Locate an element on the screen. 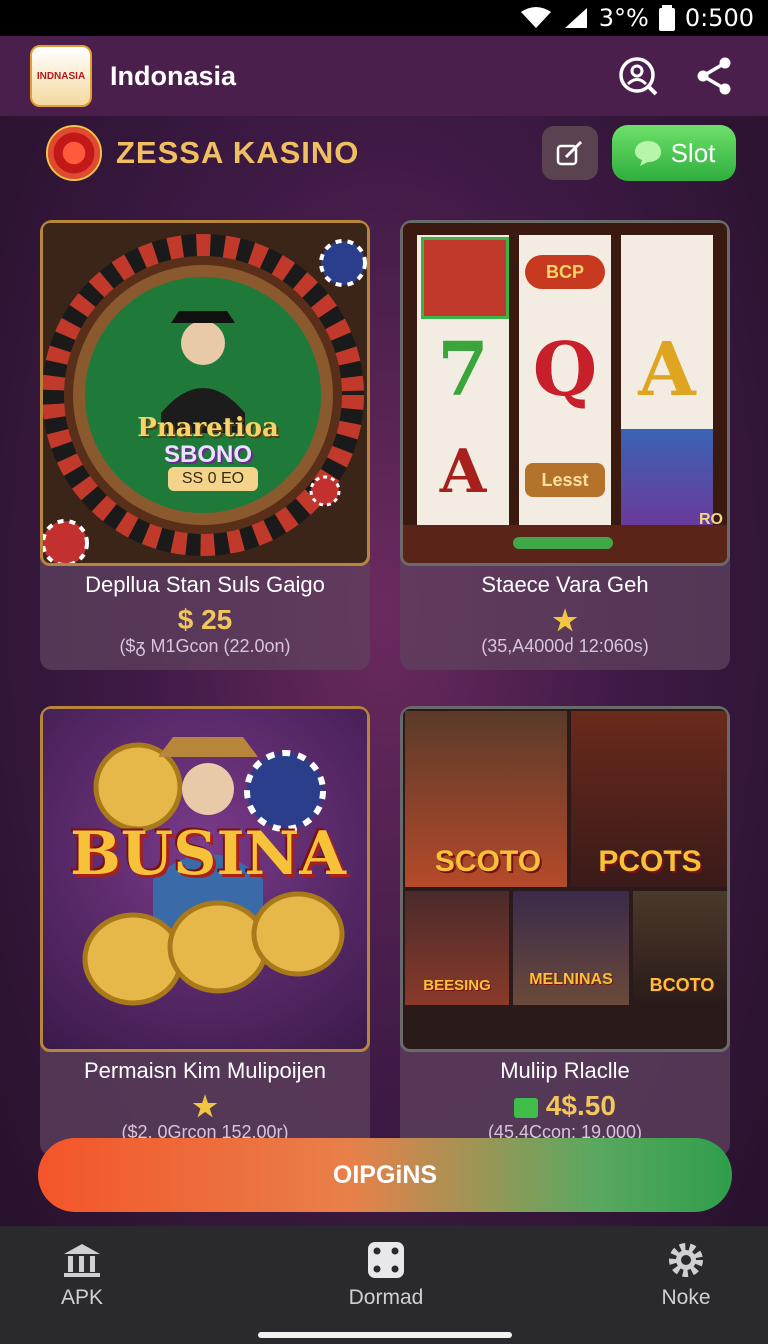 Image resolution: width=768 pixels, height=1344 pixels. dice-icon is located at coordinates (386, 1260).